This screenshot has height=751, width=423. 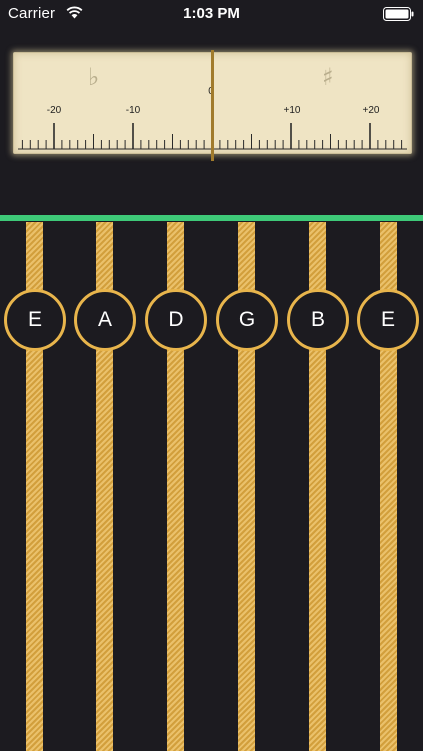 I want to click on flat-symbol: ♭, so click(x=94, y=77).